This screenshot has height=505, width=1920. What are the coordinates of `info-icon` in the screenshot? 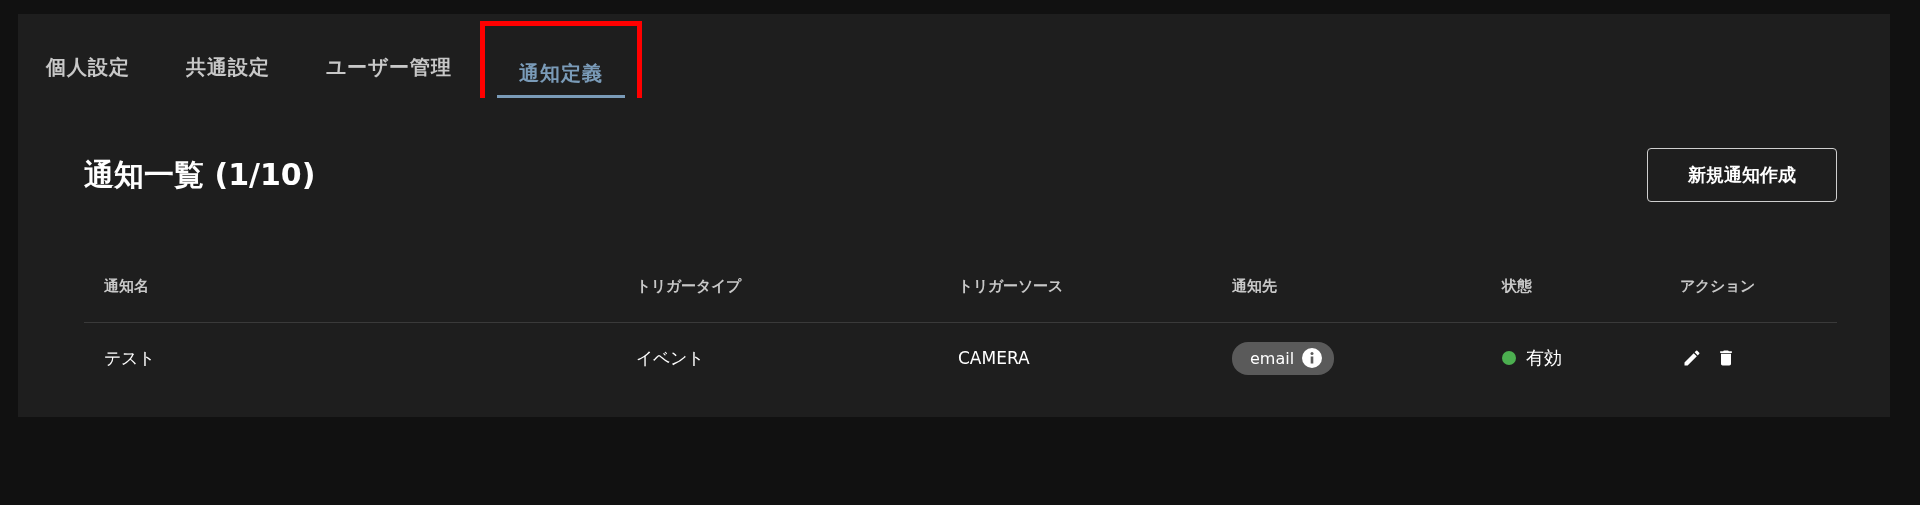 It's located at (1312, 358).